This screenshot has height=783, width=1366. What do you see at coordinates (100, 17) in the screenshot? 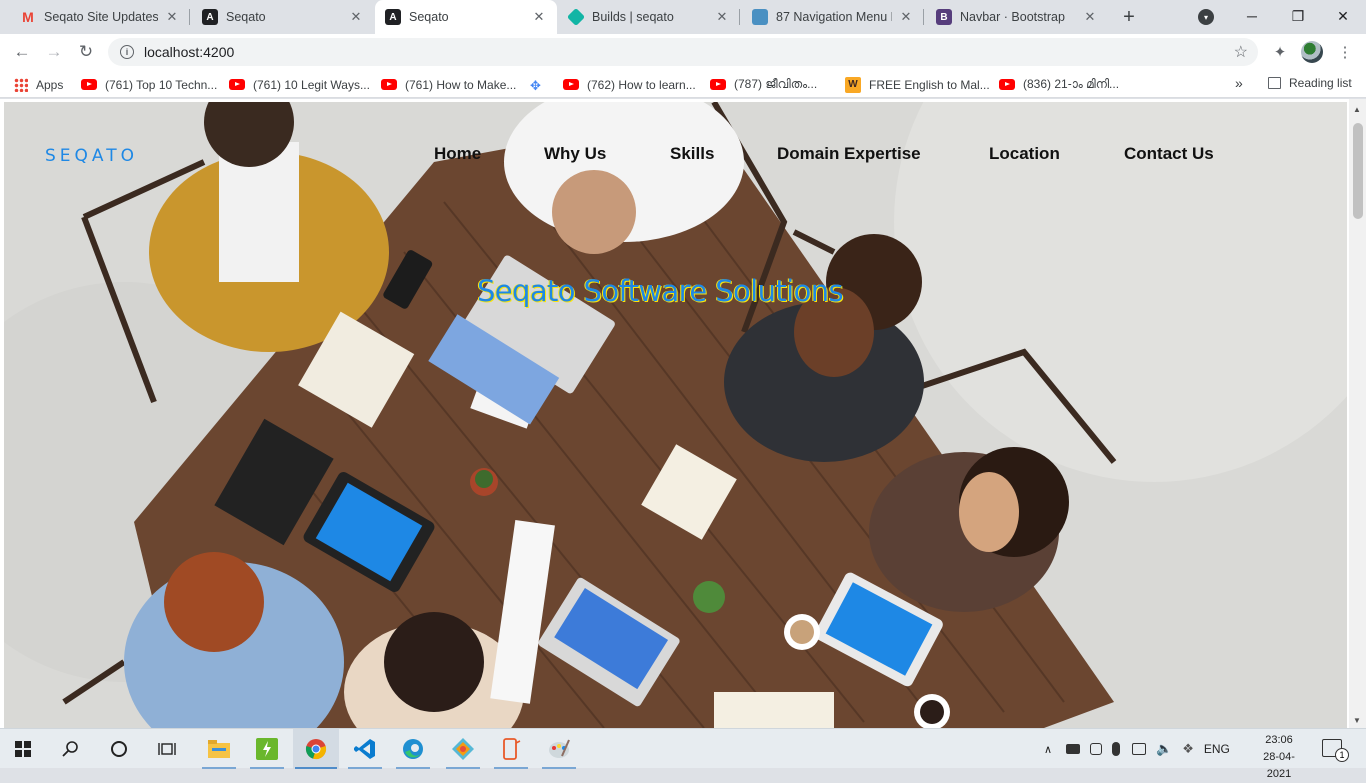
I see `tab-gmail: M Seqato Site Updates | ✕` at bounding box center [100, 17].